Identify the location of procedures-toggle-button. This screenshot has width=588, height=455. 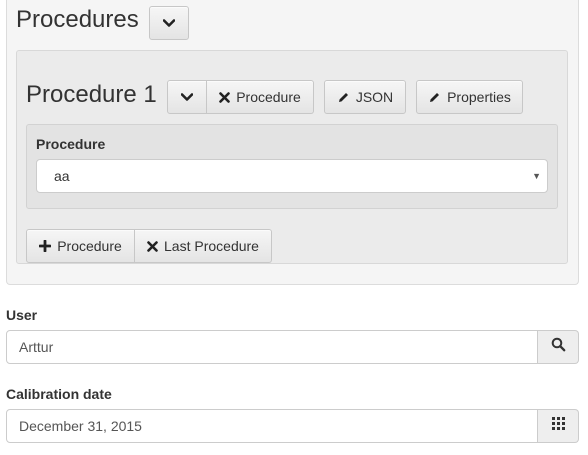
(169, 23).